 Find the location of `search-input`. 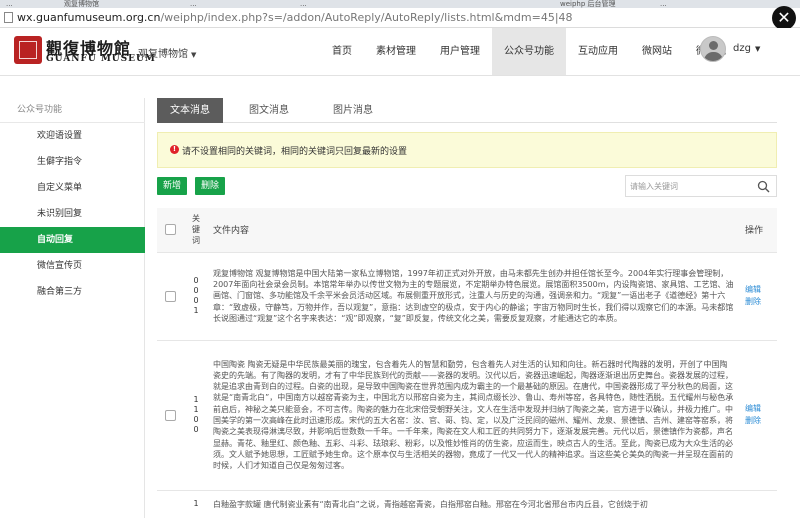

search-input is located at coordinates (692, 186).